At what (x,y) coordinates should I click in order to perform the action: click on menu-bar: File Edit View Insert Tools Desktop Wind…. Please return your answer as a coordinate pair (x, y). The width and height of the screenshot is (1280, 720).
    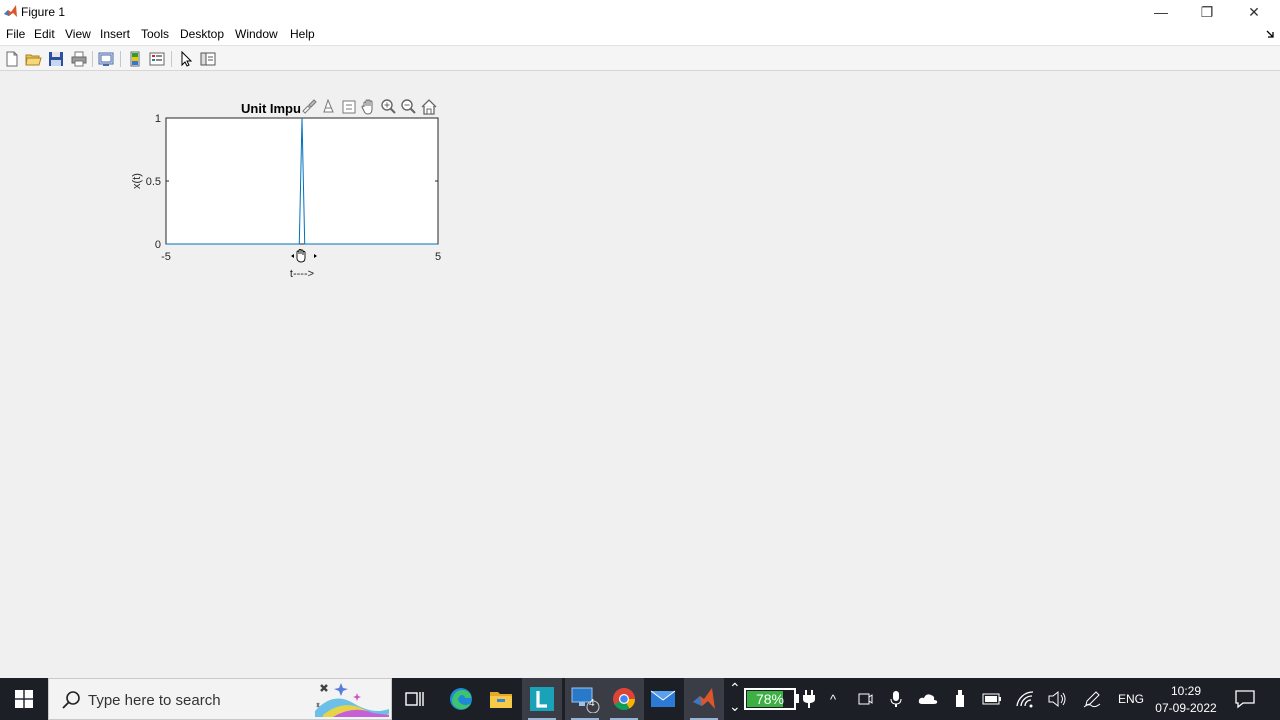
    Looking at the image, I should click on (640, 34).